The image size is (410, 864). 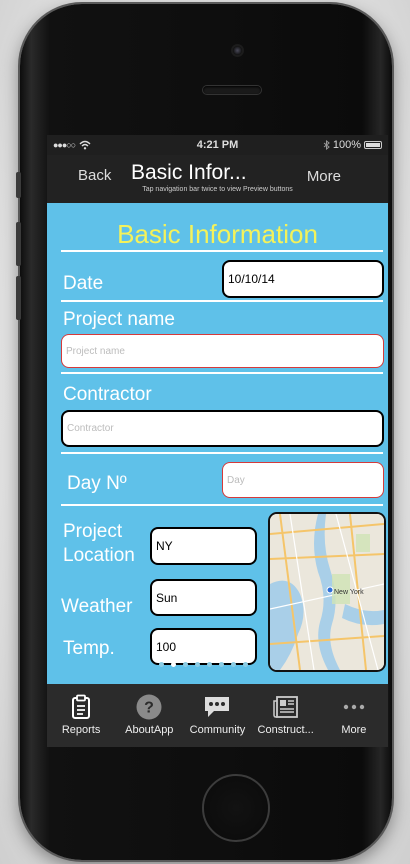 I want to click on project-location-label-line2: Location, so click(x=99, y=555).